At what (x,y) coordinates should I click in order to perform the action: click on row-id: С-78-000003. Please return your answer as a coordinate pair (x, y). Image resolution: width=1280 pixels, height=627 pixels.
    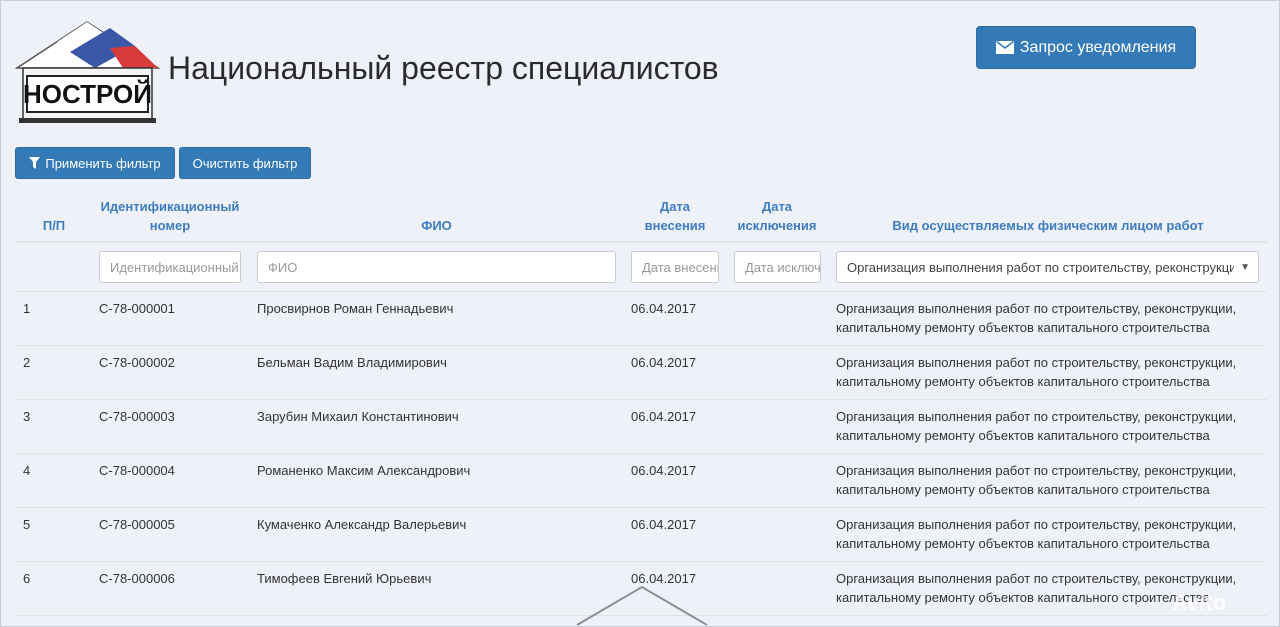
    Looking at the image, I should click on (137, 416).